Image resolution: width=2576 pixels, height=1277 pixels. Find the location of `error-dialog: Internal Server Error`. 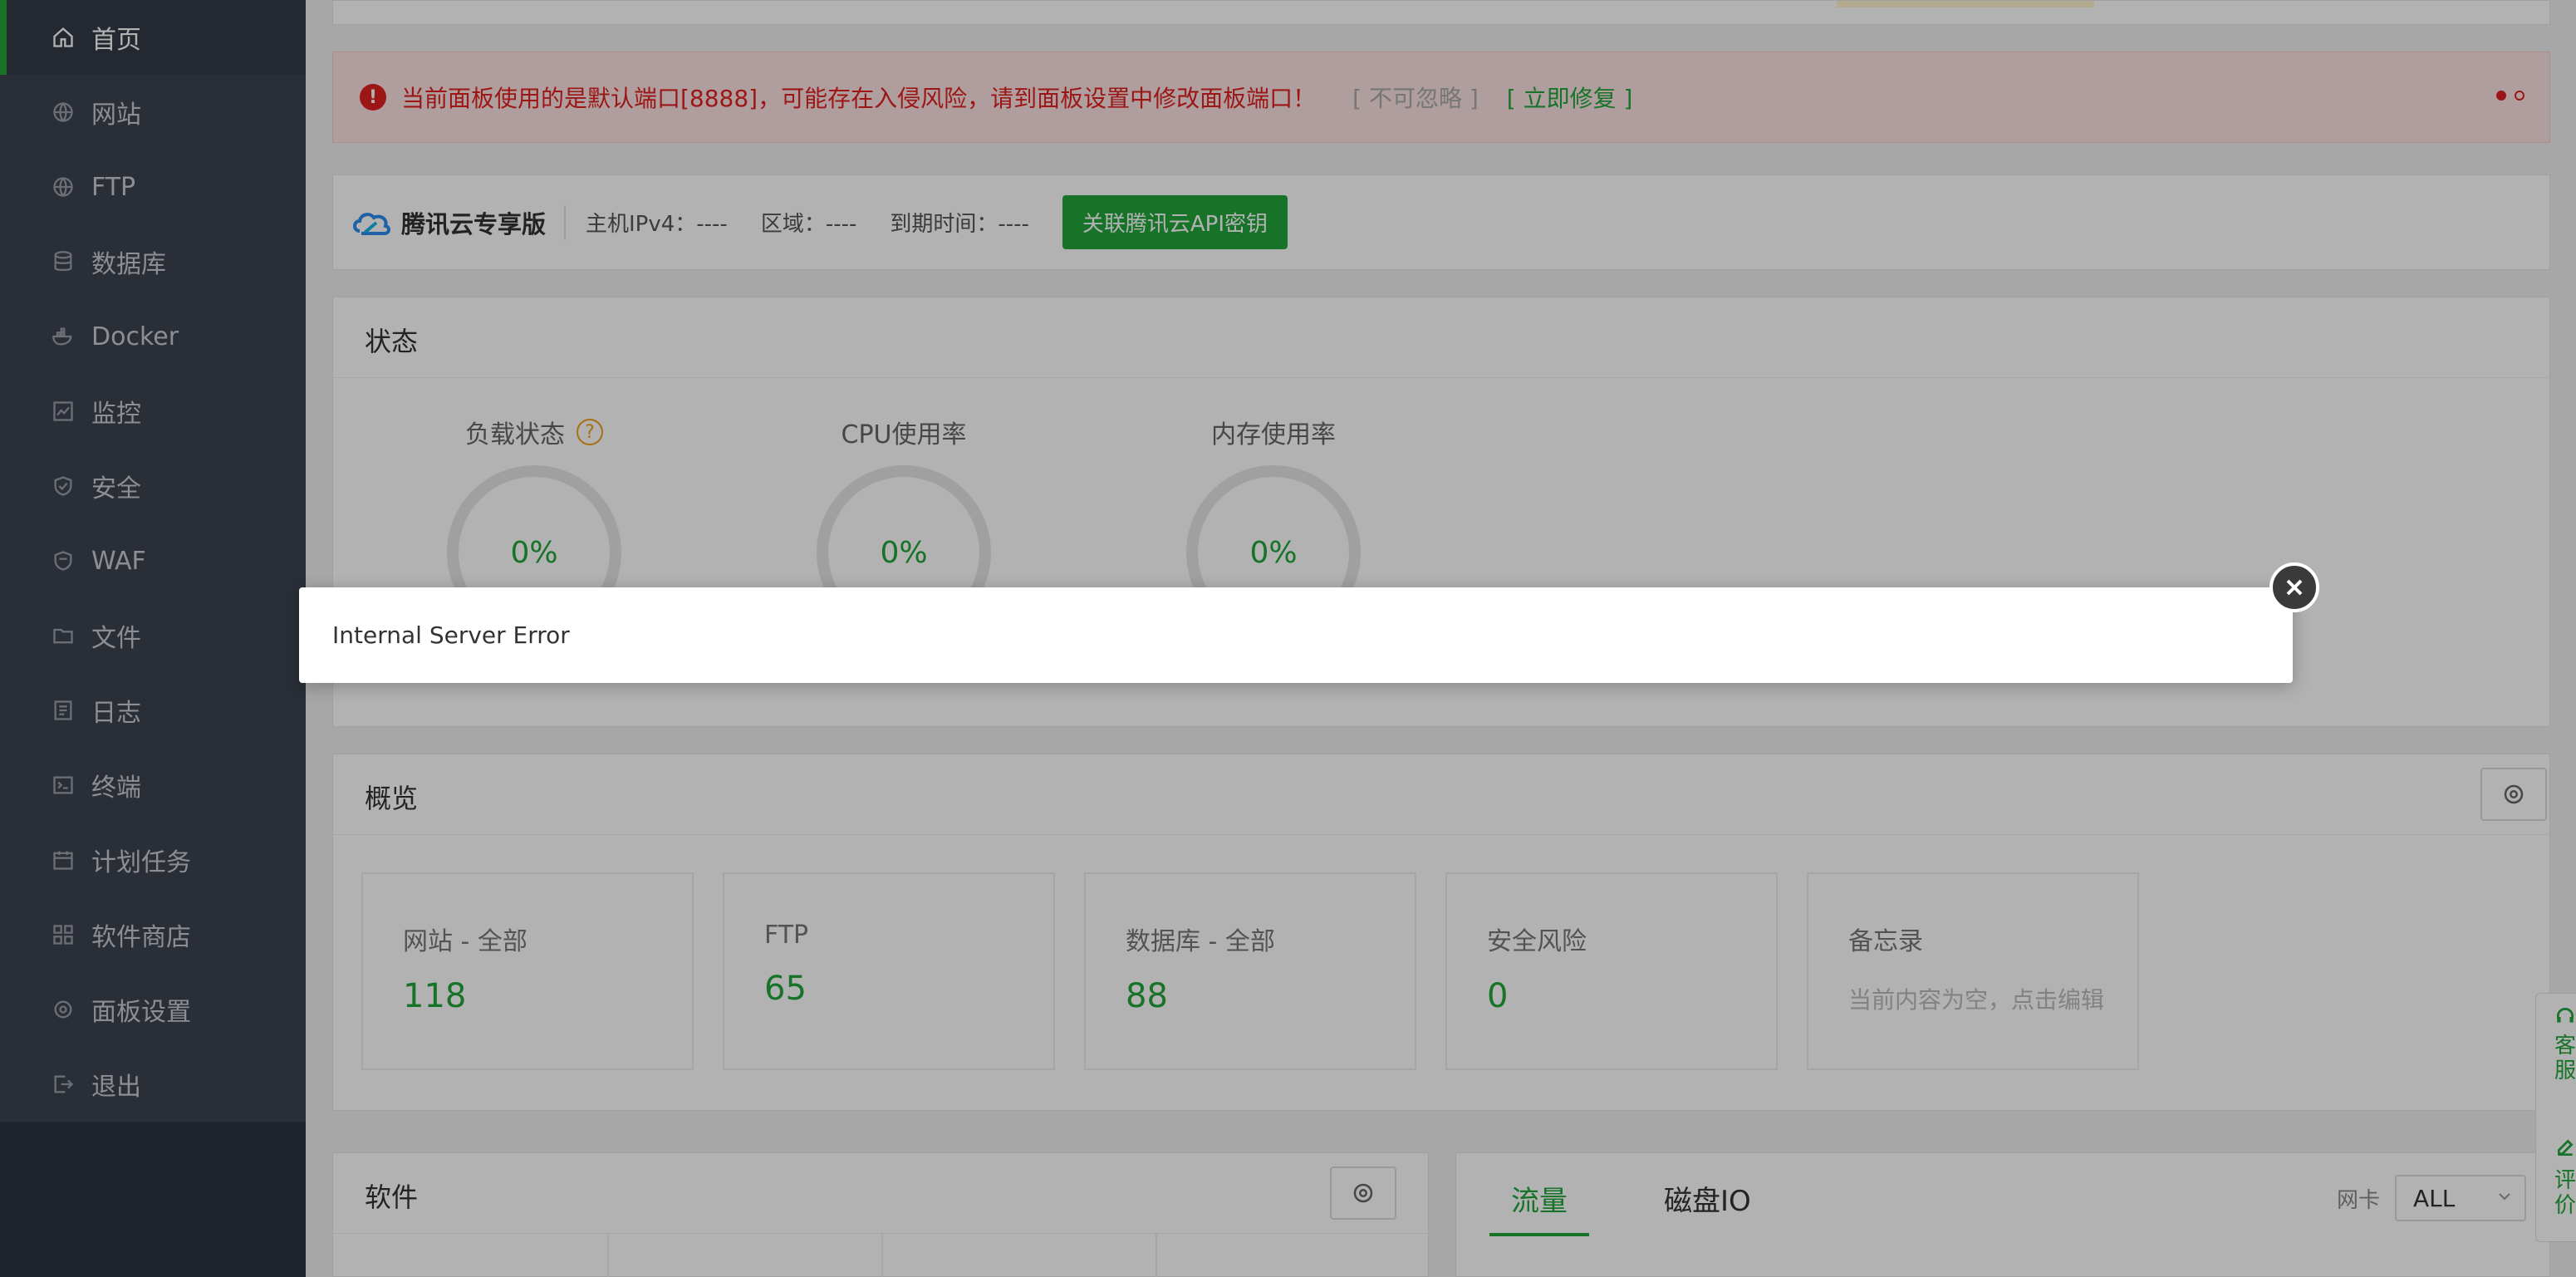

error-dialog: Internal Server Error is located at coordinates (1296, 635).